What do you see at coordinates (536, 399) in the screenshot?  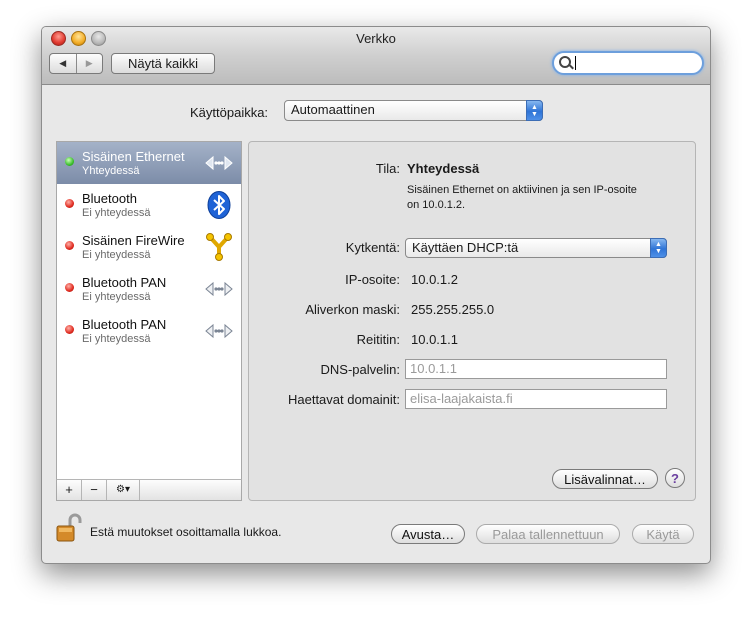 I see `search-domains-field: elisa-laajakaista.fi` at bounding box center [536, 399].